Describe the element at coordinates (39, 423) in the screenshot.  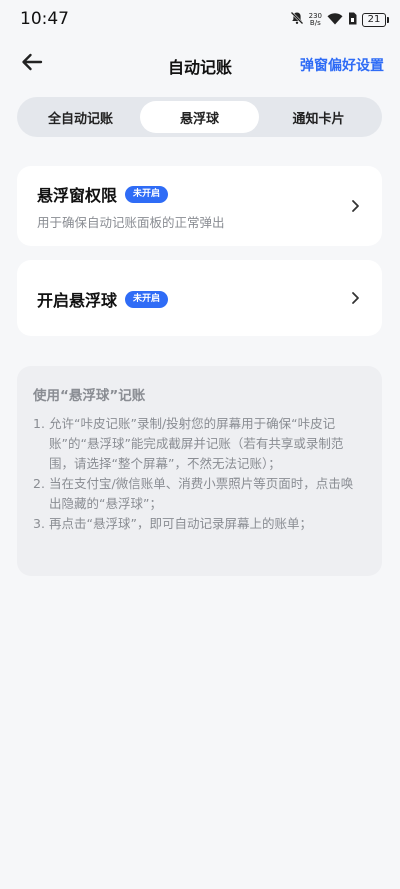
I see `list-item-number: 1.` at that location.